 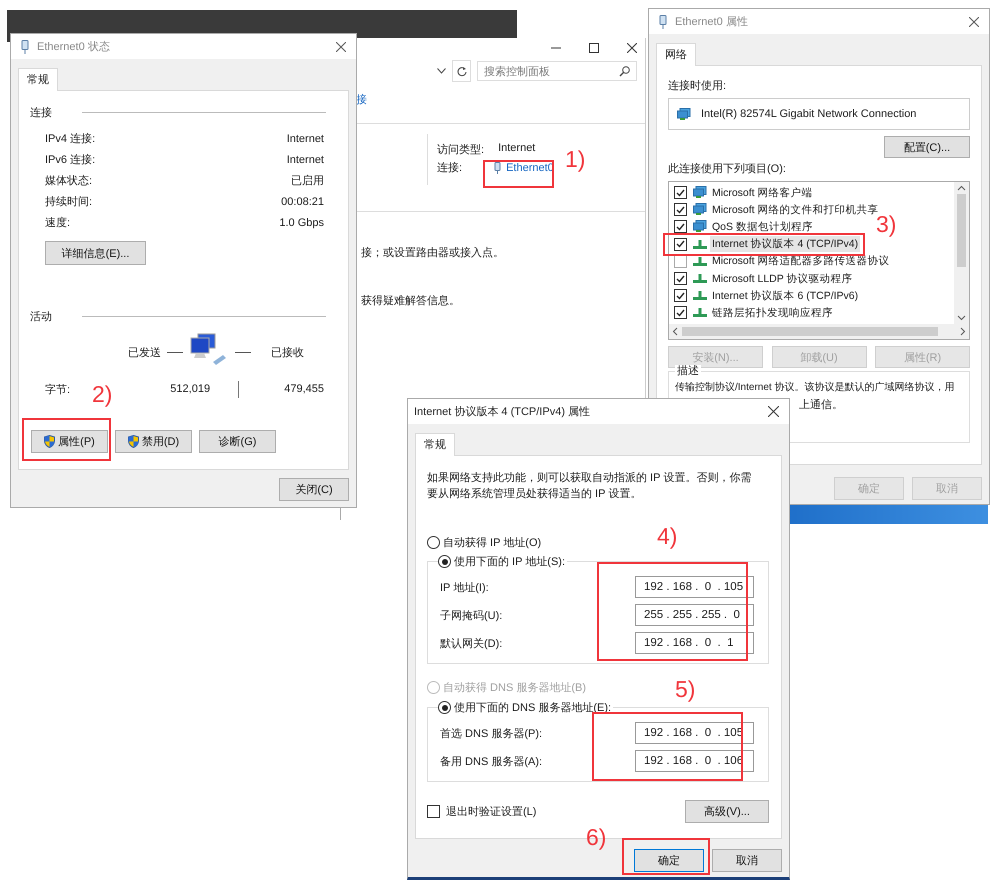 I want to click on field-value: 1.0 Gbps, so click(x=301, y=222).